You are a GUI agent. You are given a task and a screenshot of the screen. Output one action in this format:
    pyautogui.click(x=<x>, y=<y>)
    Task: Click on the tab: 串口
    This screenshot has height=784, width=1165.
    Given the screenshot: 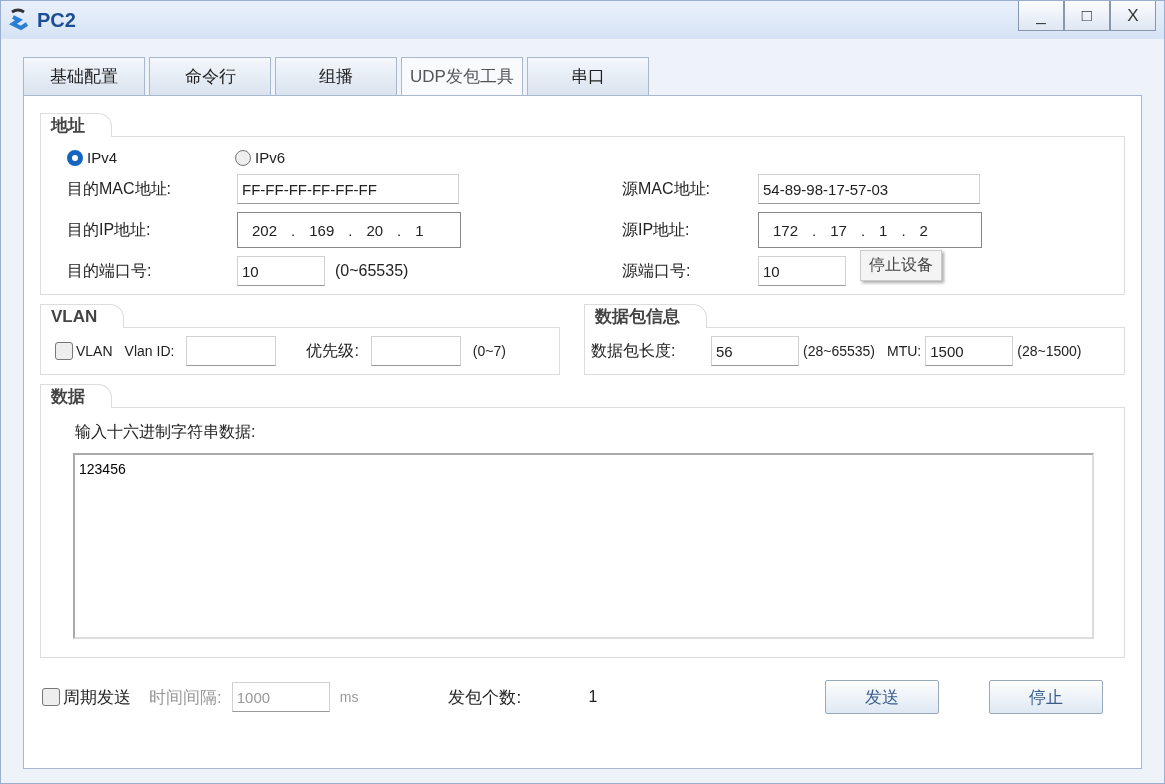 What is the action you would take?
    pyautogui.click(x=588, y=76)
    